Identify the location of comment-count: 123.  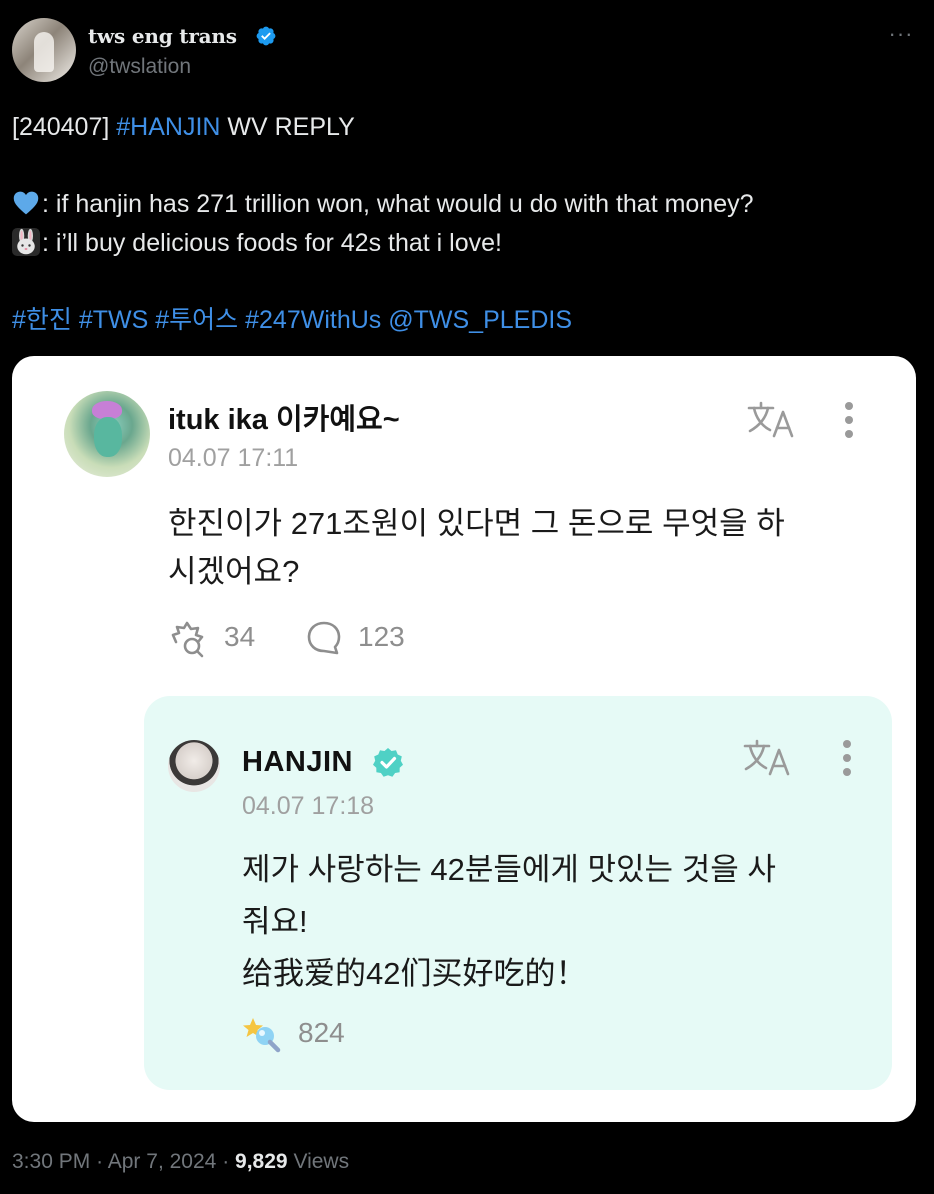
(381, 636).